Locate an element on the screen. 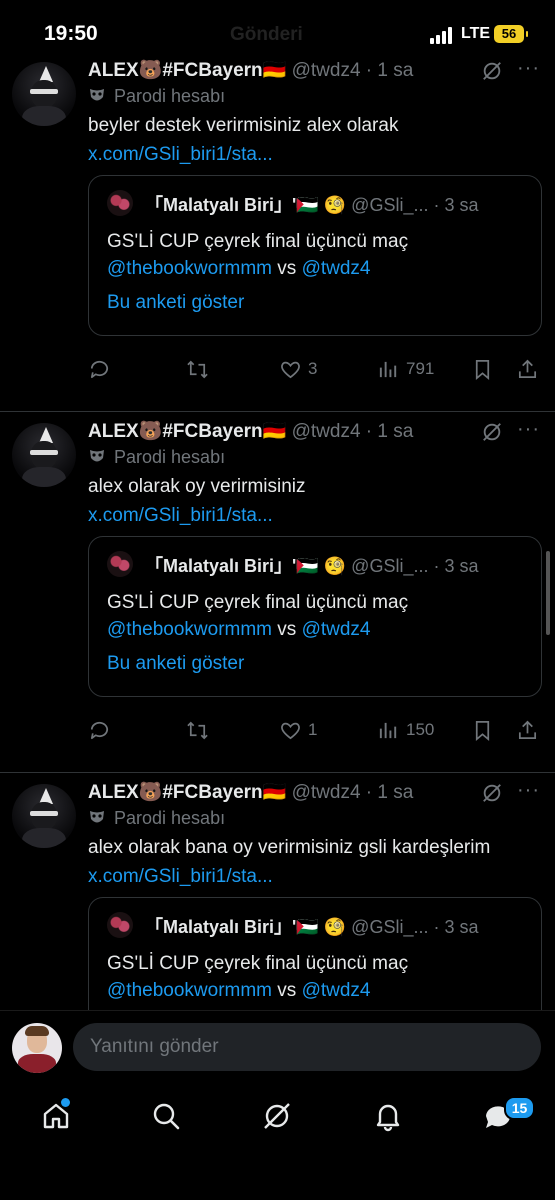 The height and width of the screenshot is (1200, 555). share-icon is located at coordinates (527, 368).